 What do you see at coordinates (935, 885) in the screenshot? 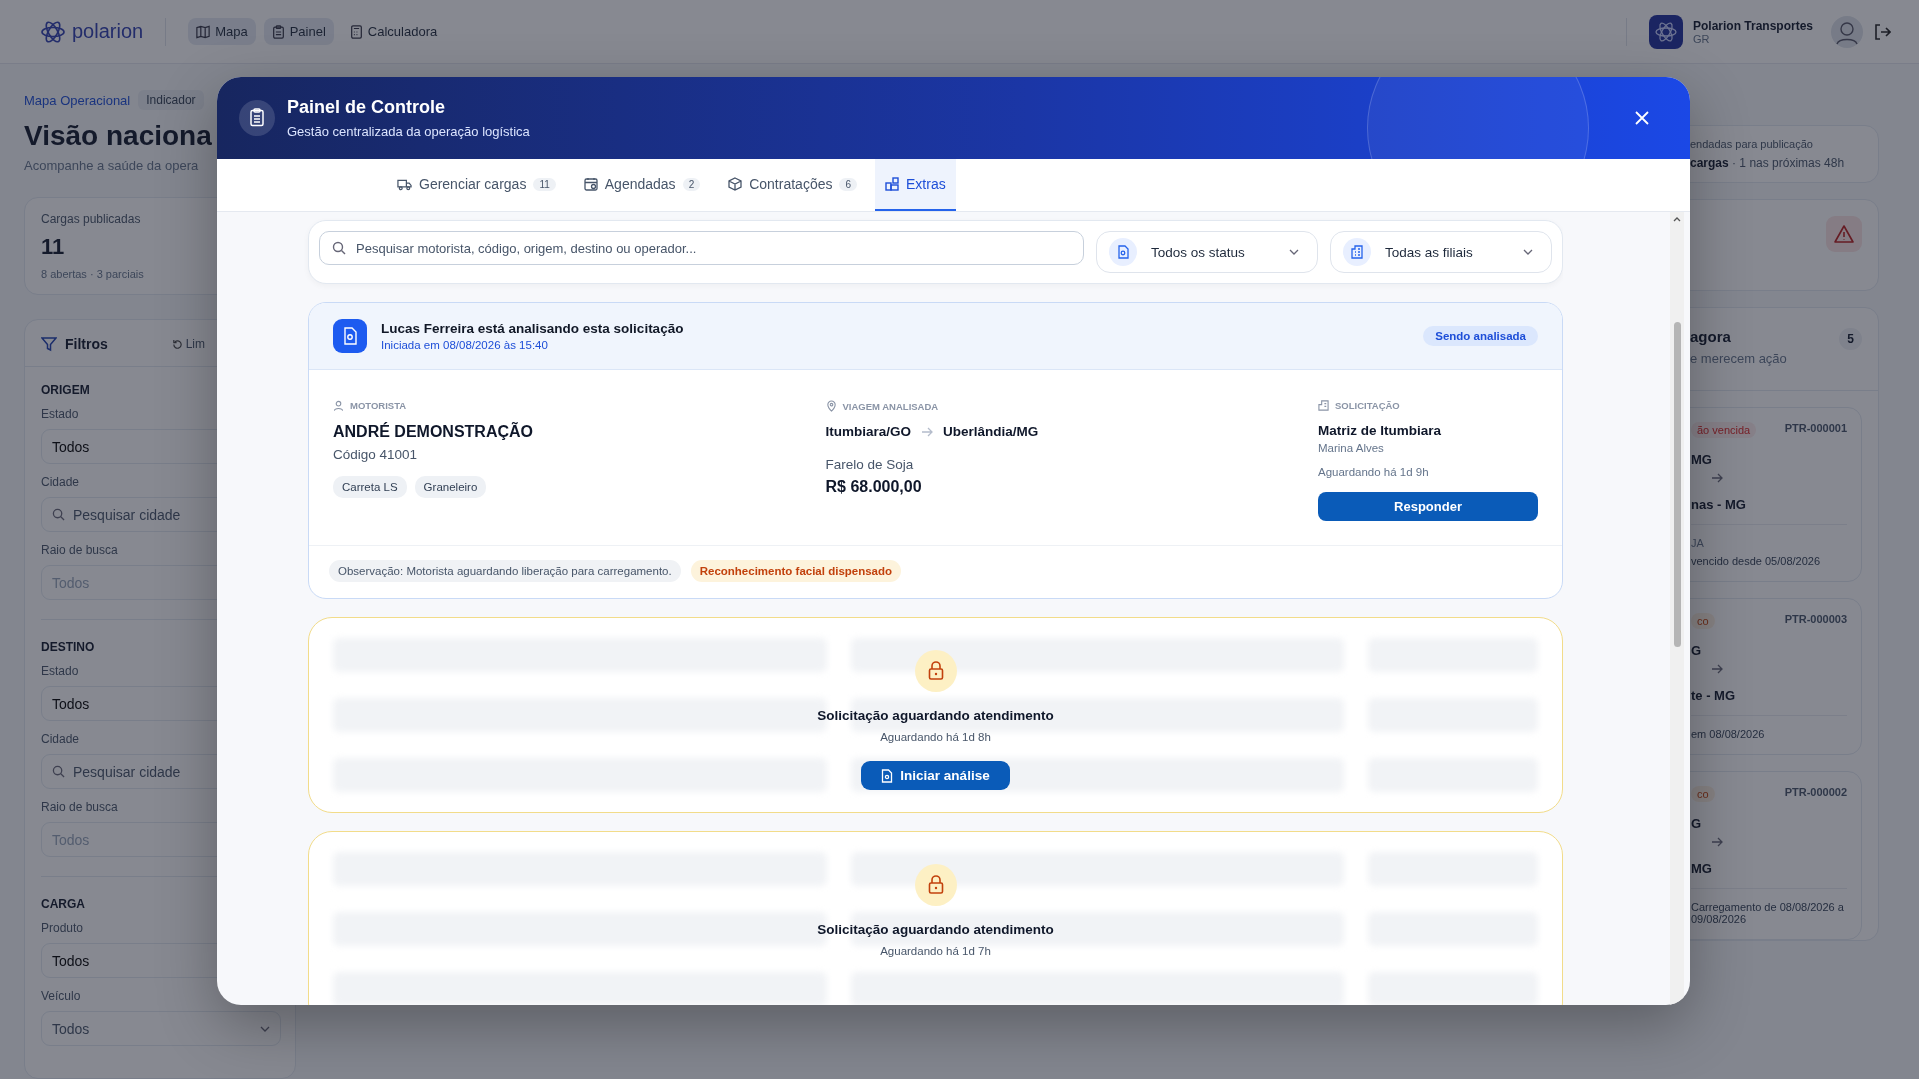
I see `lock-icon` at bounding box center [935, 885].